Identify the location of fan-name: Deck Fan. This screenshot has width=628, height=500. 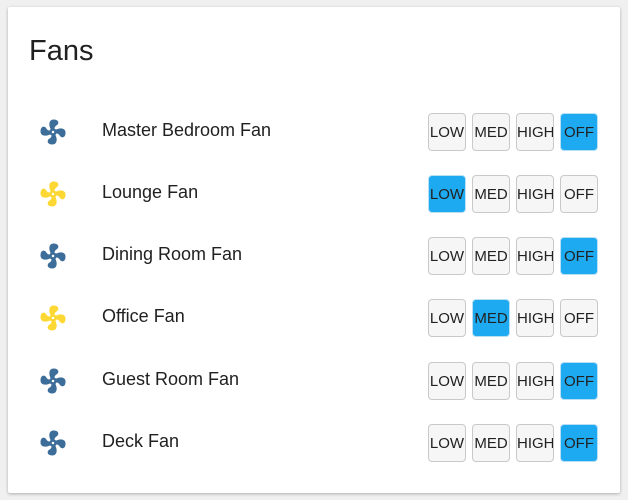
(141, 441).